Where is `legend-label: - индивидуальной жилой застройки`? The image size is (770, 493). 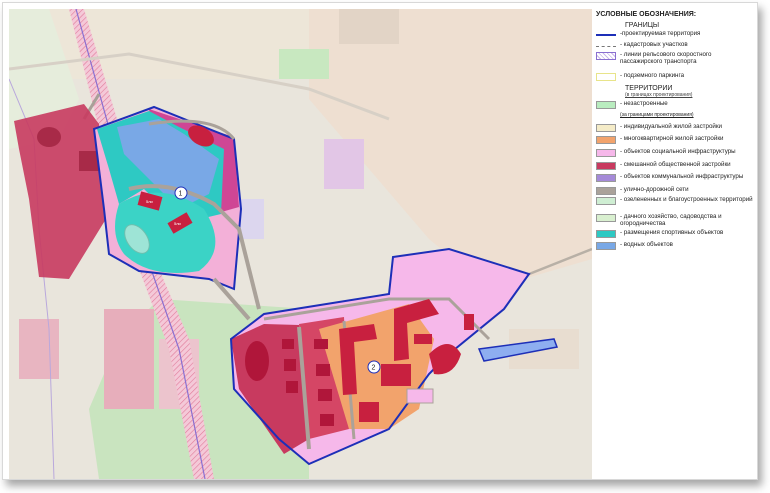 legend-label: - индивидуальной жилой застройки is located at coordinates (671, 126).